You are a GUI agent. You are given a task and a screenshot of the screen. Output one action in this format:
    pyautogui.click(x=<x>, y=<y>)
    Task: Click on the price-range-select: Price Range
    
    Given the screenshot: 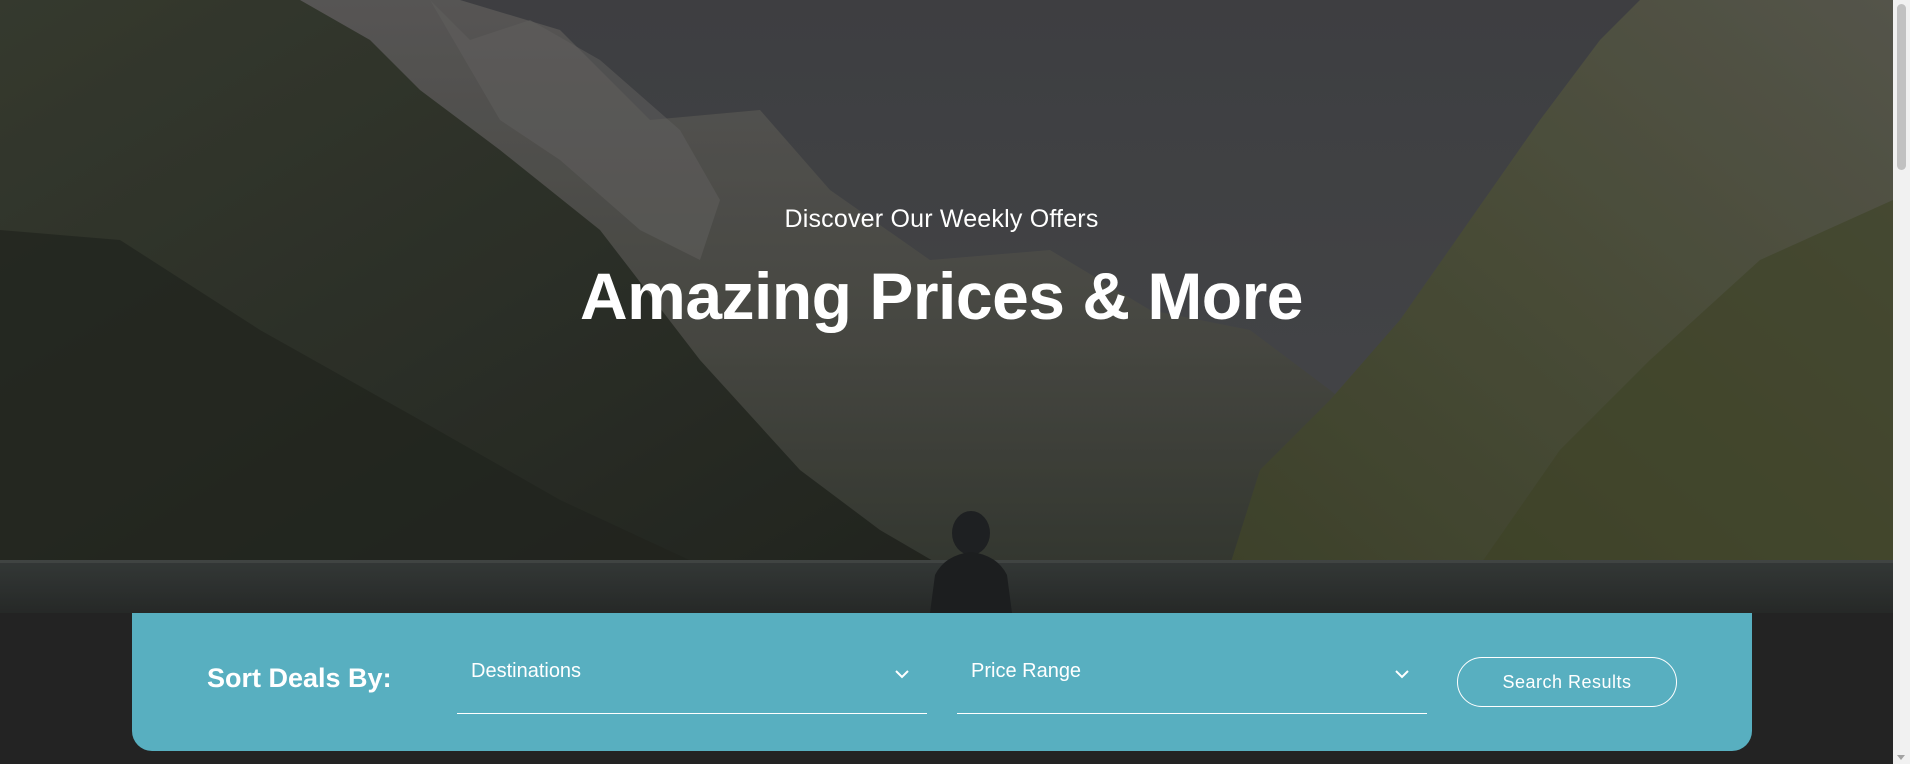 What is the action you would take?
    pyautogui.click(x=1192, y=686)
    